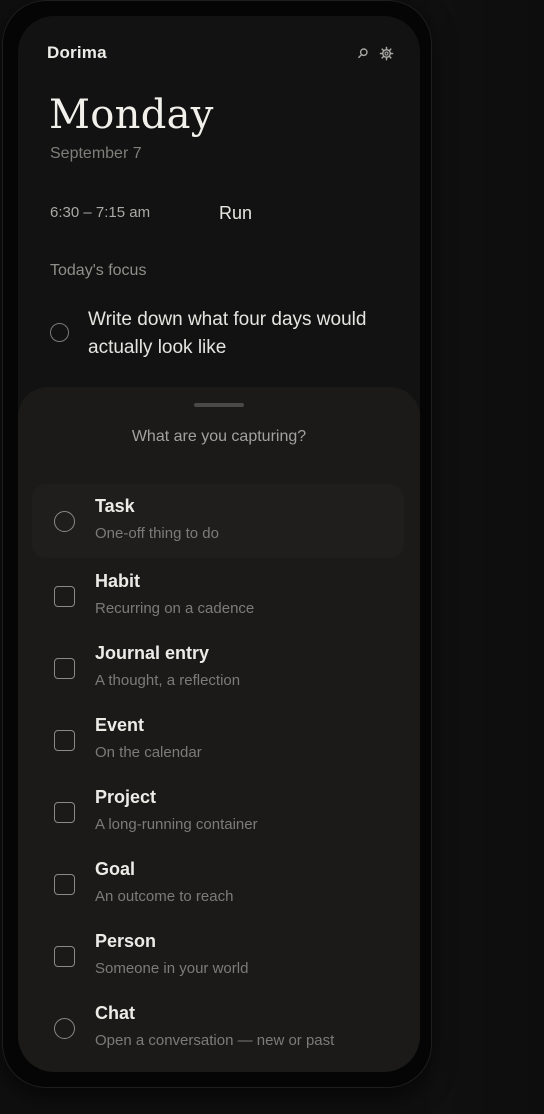  I want to click on option-description: On the calendar, so click(148, 752).